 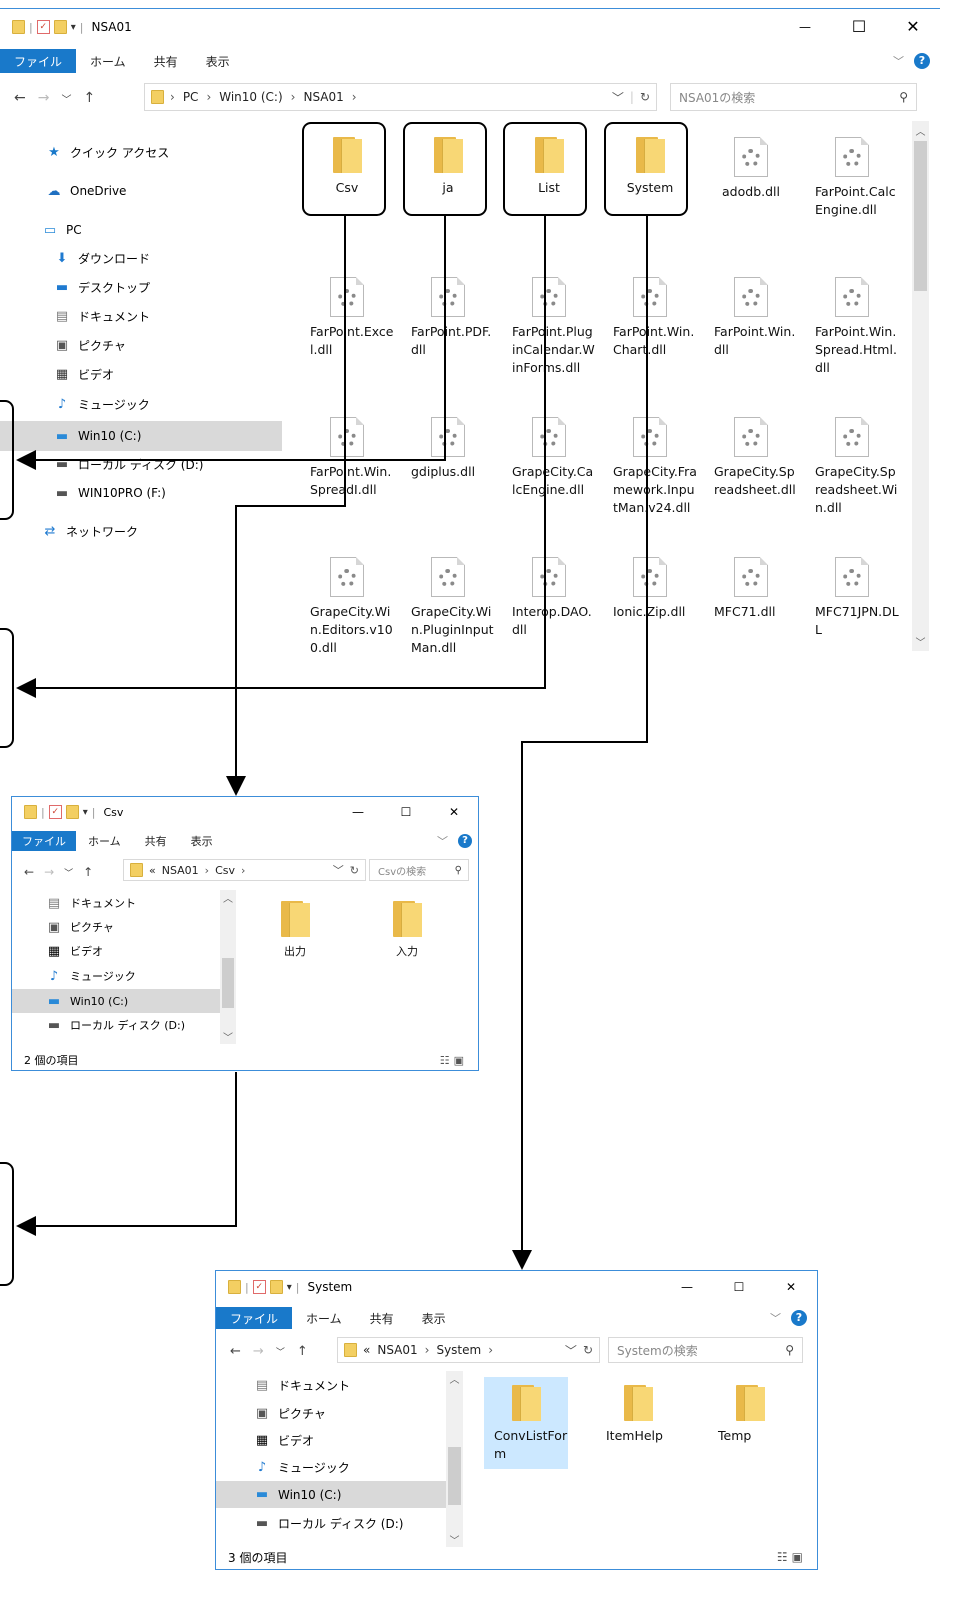 I want to click on arrow-ja-to-callout, so click(x=231, y=343).